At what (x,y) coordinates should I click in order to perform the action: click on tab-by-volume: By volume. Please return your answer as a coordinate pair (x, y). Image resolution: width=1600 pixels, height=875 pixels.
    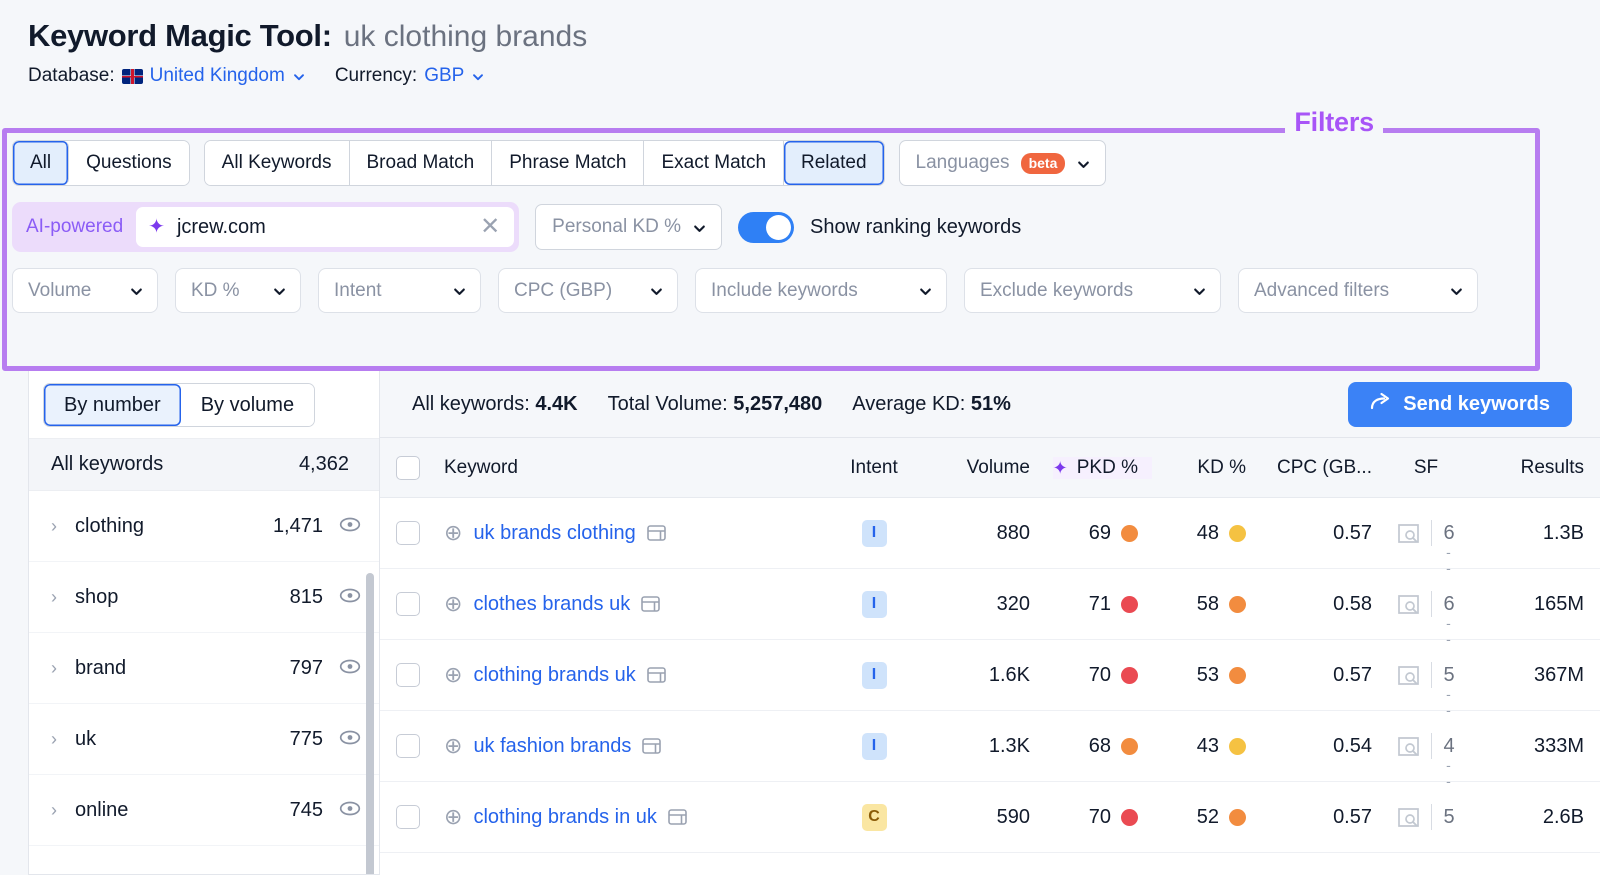
    Looking at the image, I should click on (247, 405).